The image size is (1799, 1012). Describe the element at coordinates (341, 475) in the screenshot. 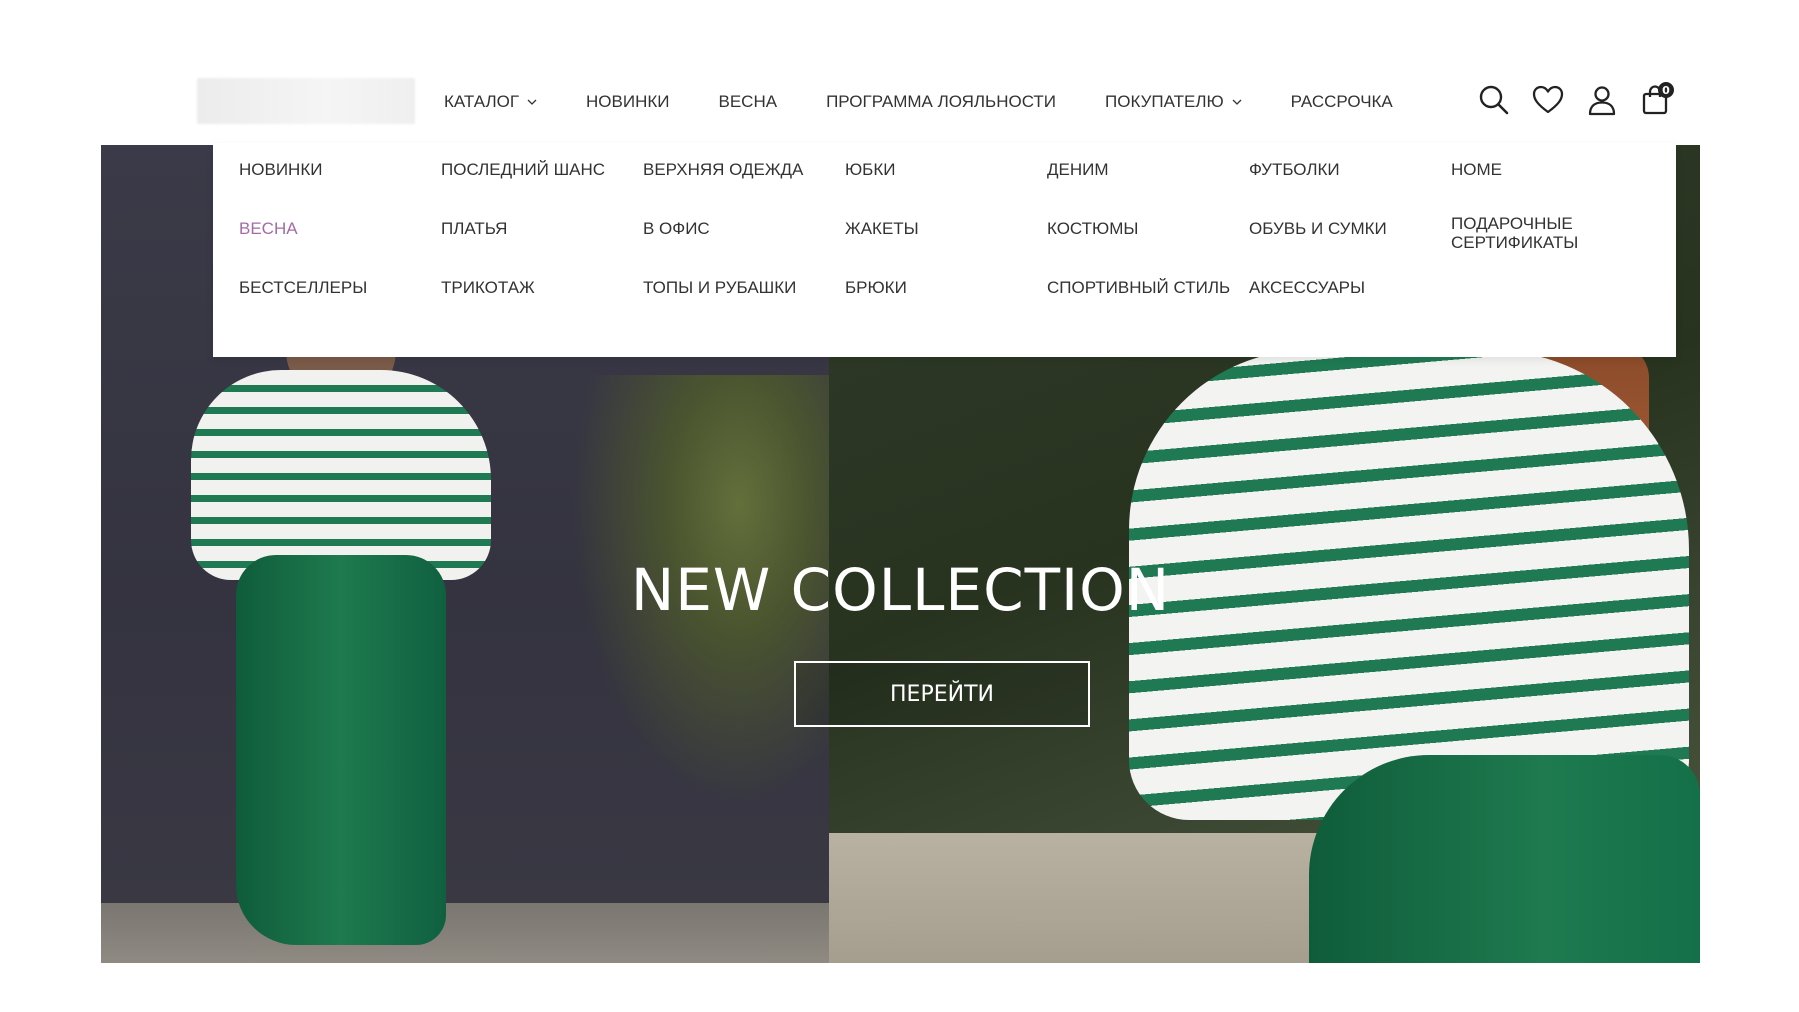

I see `striped-sweater` at that location.